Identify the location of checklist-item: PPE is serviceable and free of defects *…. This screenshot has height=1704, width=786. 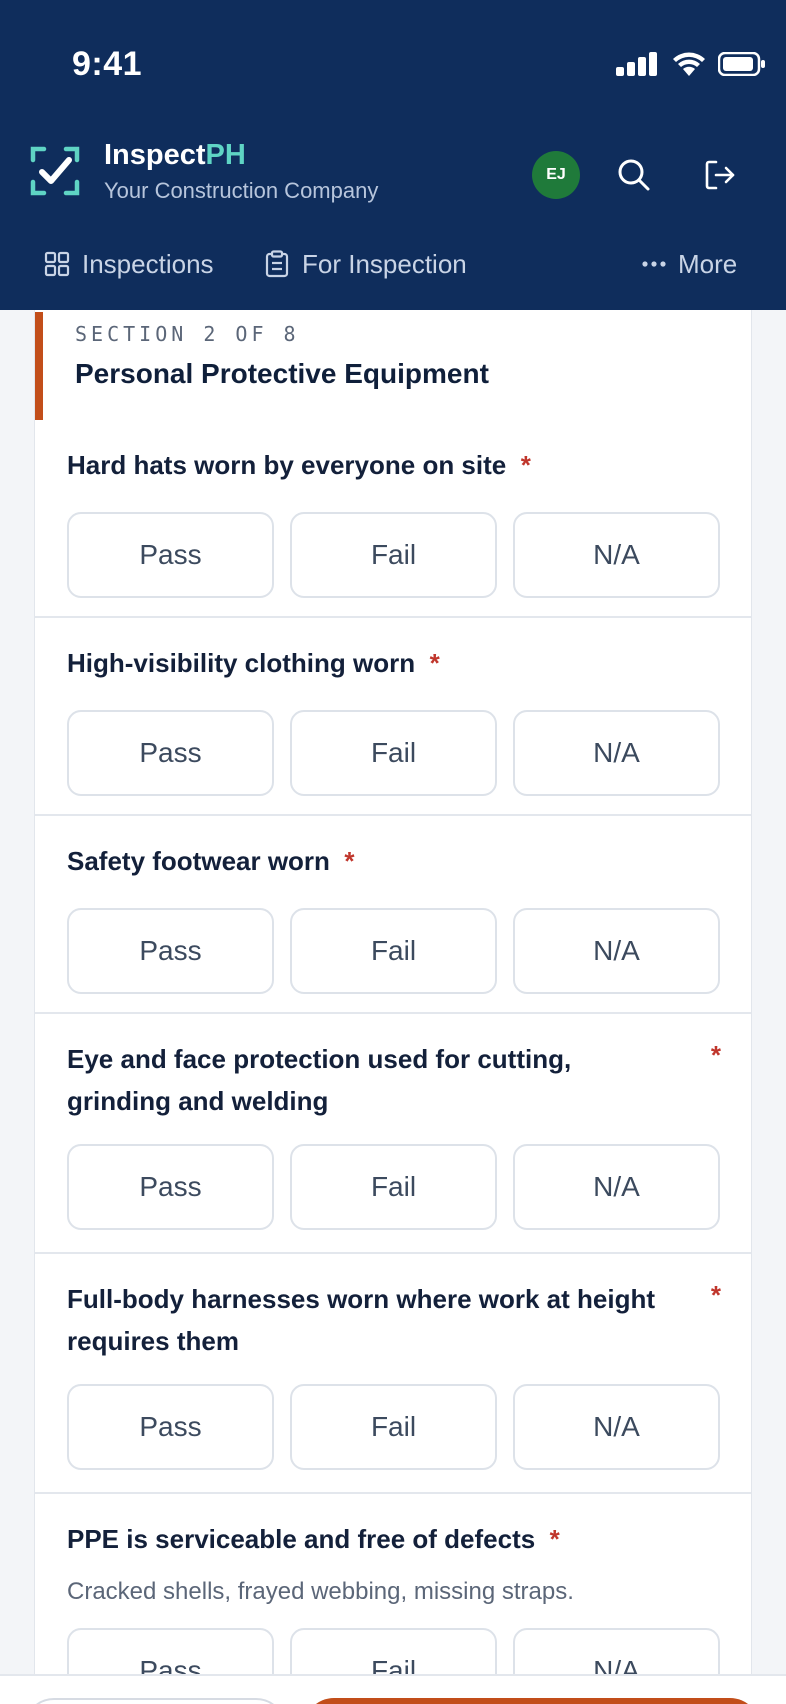
(393, 1584).